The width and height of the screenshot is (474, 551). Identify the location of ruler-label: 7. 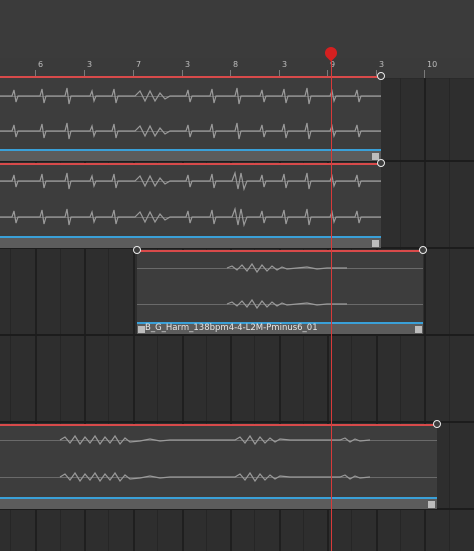
(139, 64).